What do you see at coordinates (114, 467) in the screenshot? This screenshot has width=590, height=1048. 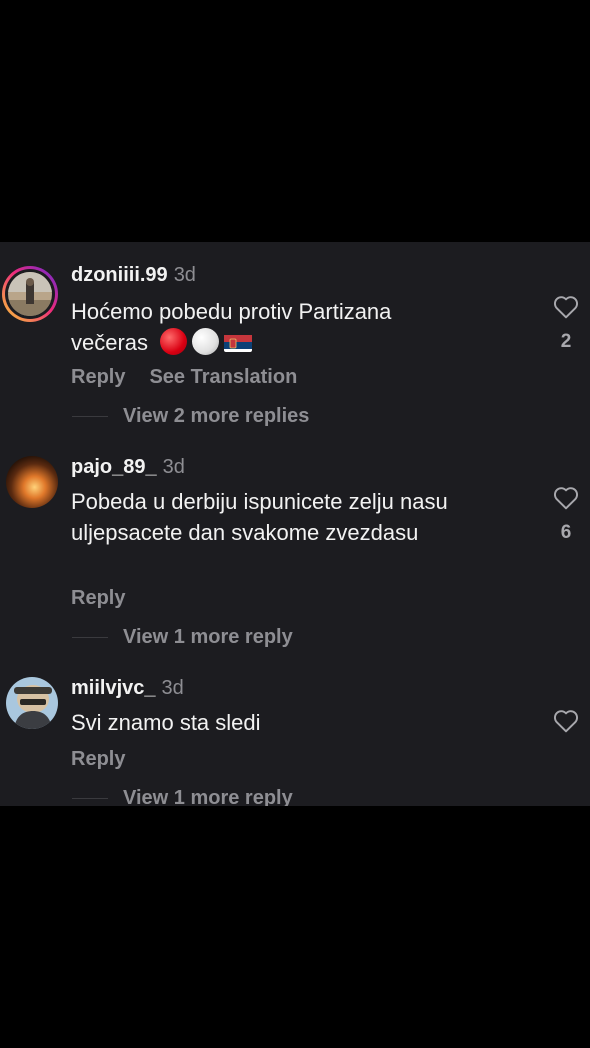 I see `username: pajo_89_` at bounding box center [114, 467].